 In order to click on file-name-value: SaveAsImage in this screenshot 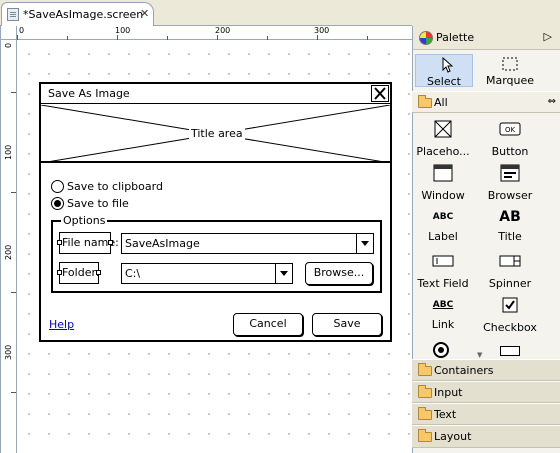, I will do `click(162, 243)`.